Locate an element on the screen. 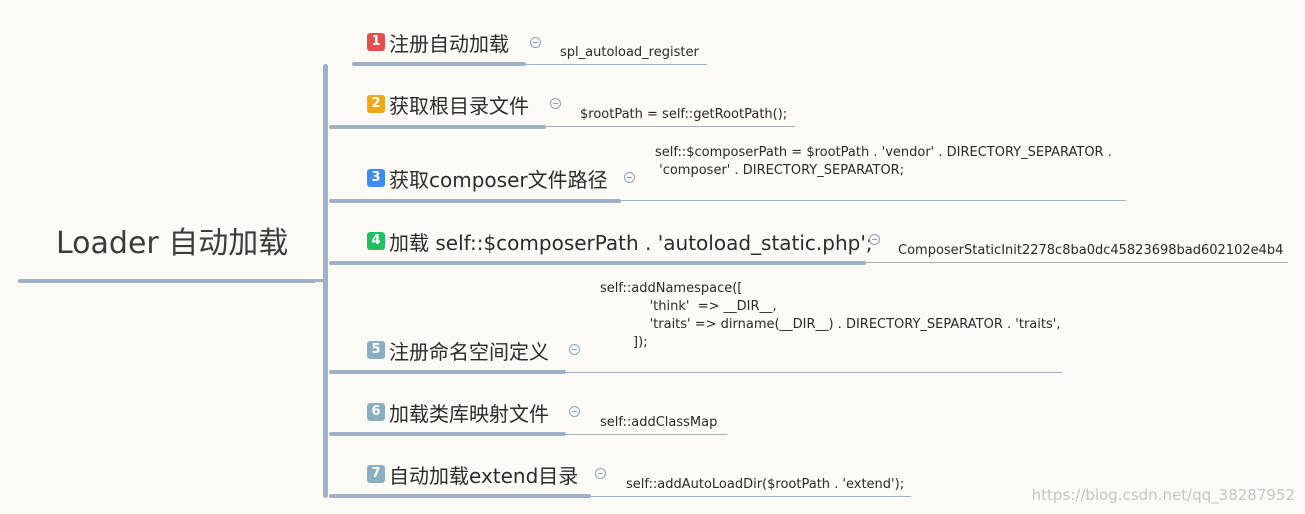 This screenshot has height=514, width=1305. watermark: https://blog.csdn.net/qq_38287952 is located at coordinates (1163, 495).